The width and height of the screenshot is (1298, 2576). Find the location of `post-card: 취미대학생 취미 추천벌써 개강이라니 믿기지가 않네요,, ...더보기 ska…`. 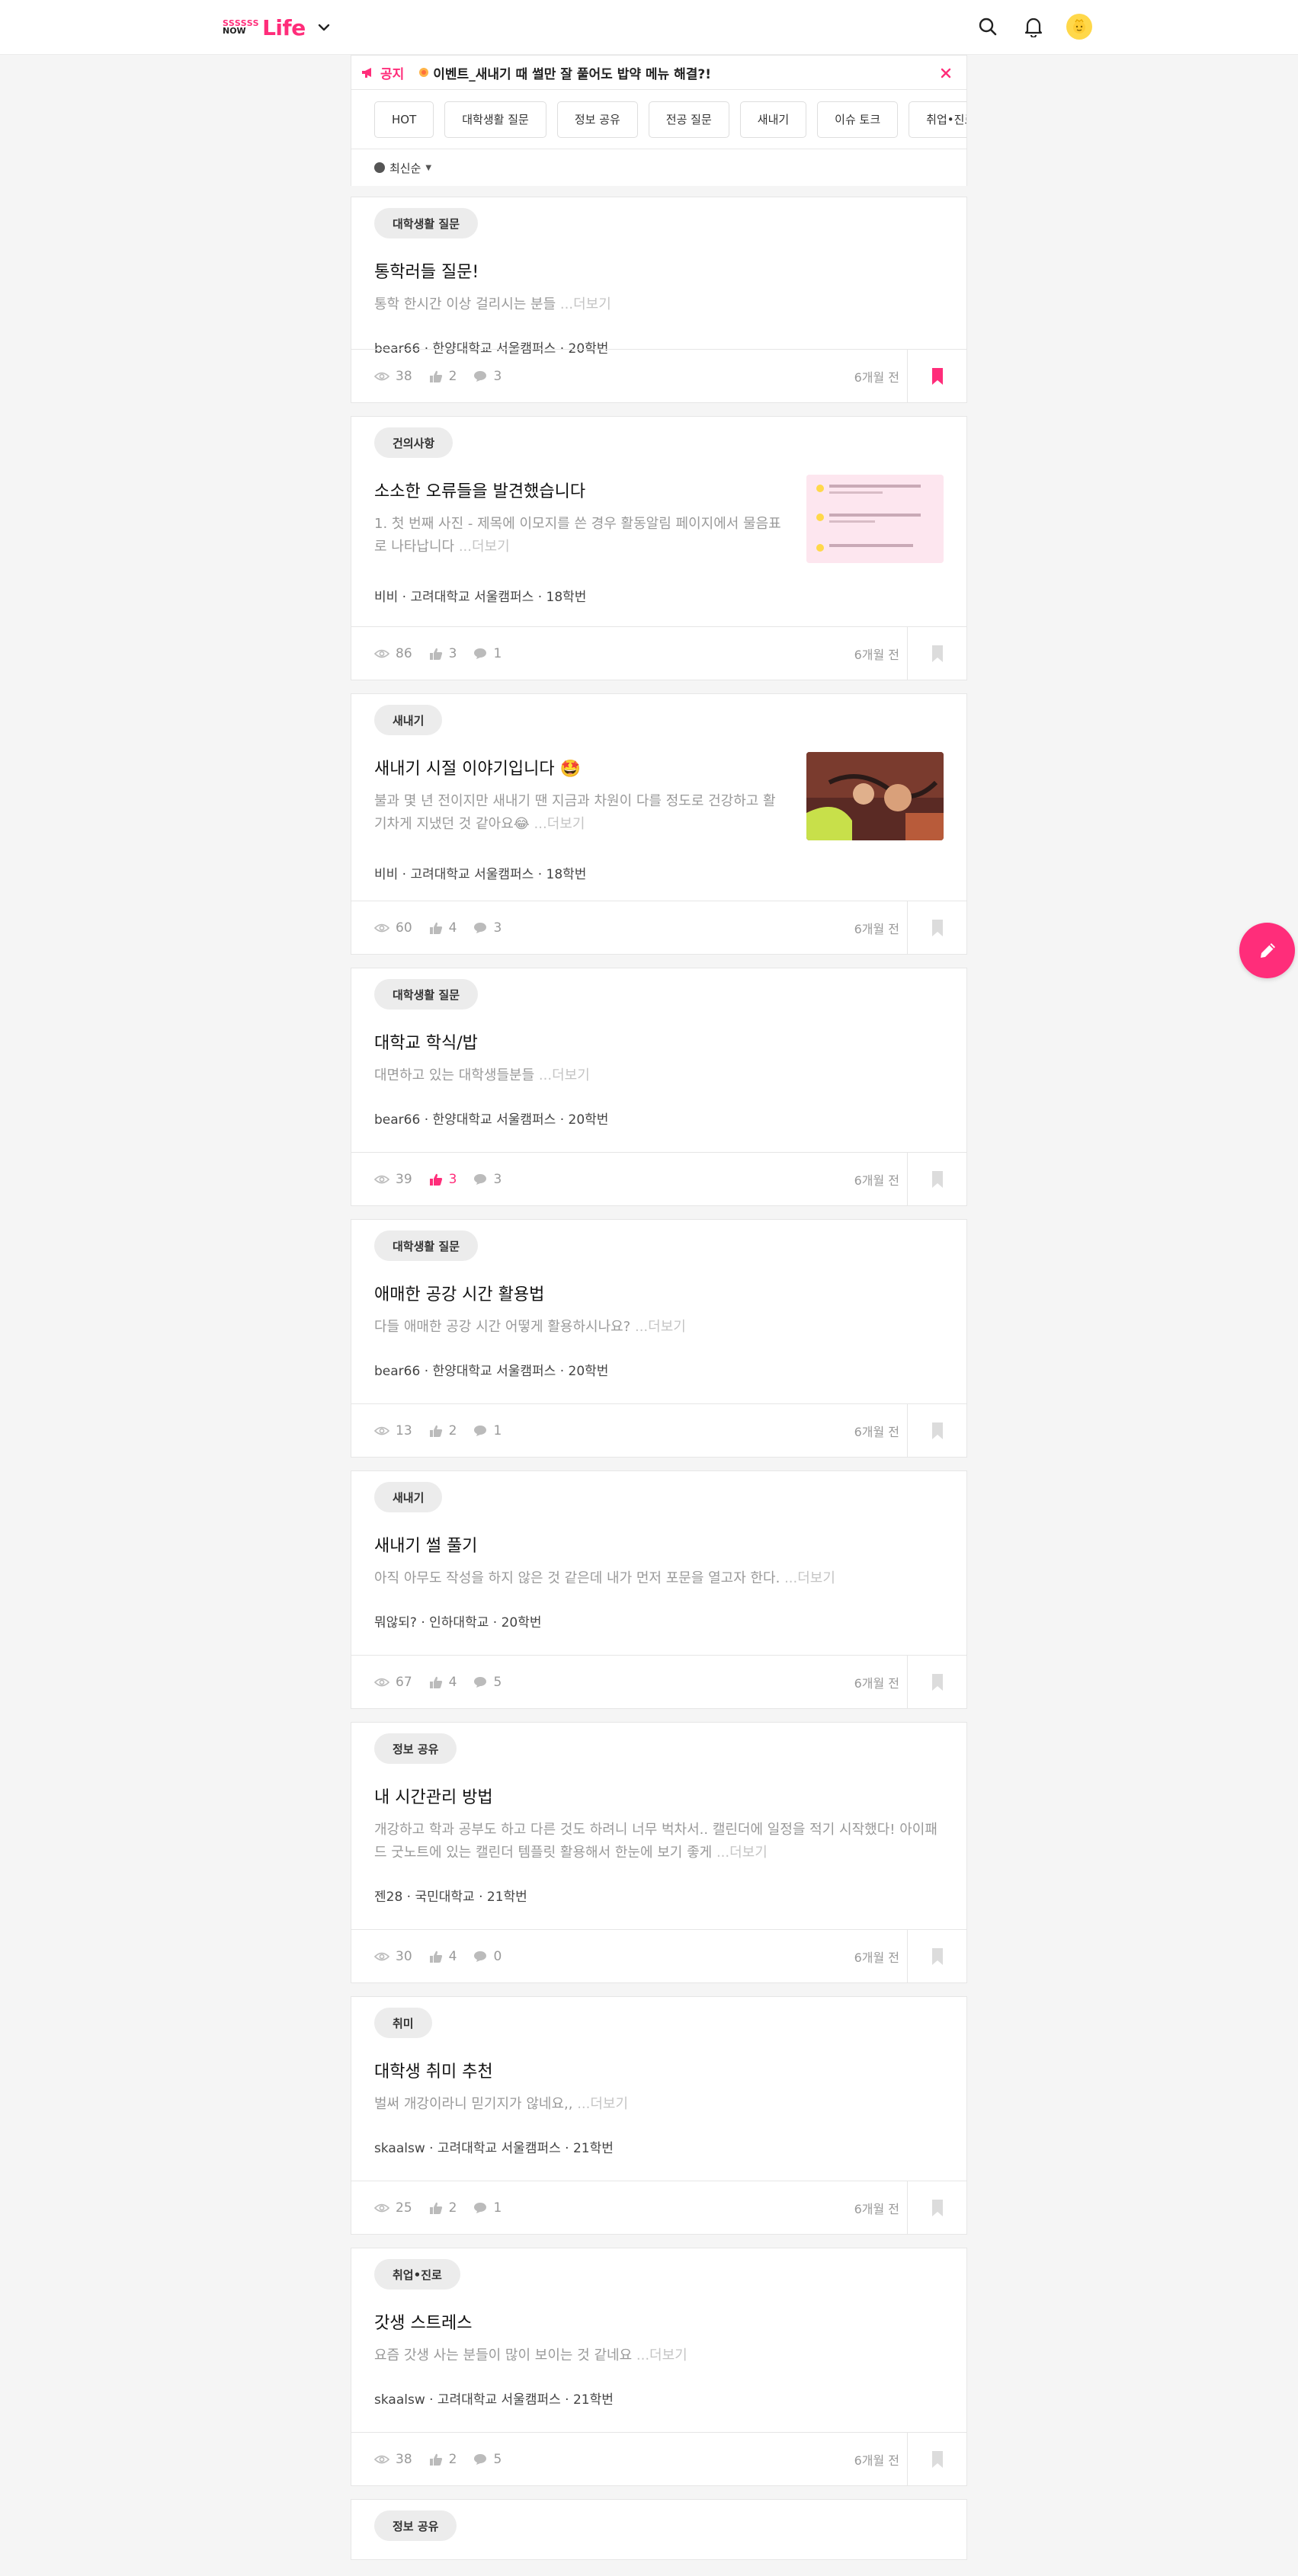

post-card: 취미대학생 취미 추천벌써 개강이라니 믿기지가 않네요,, ...더보기 ska… is located at coordinates (659, 2115).